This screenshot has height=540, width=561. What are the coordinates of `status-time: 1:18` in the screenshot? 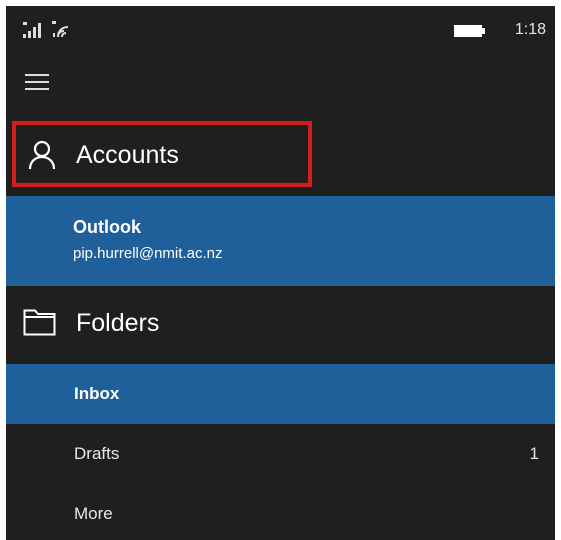 It's located at (530, 29).